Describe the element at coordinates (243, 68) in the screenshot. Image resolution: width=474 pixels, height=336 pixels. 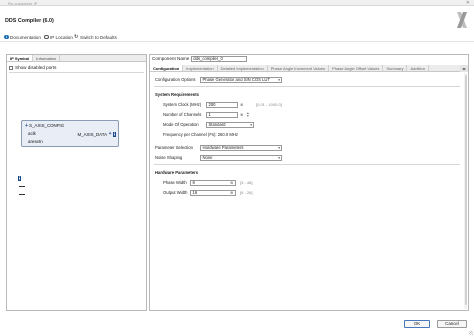
I see `tab-detailed-implementation: Detailed Implementation` at that location.